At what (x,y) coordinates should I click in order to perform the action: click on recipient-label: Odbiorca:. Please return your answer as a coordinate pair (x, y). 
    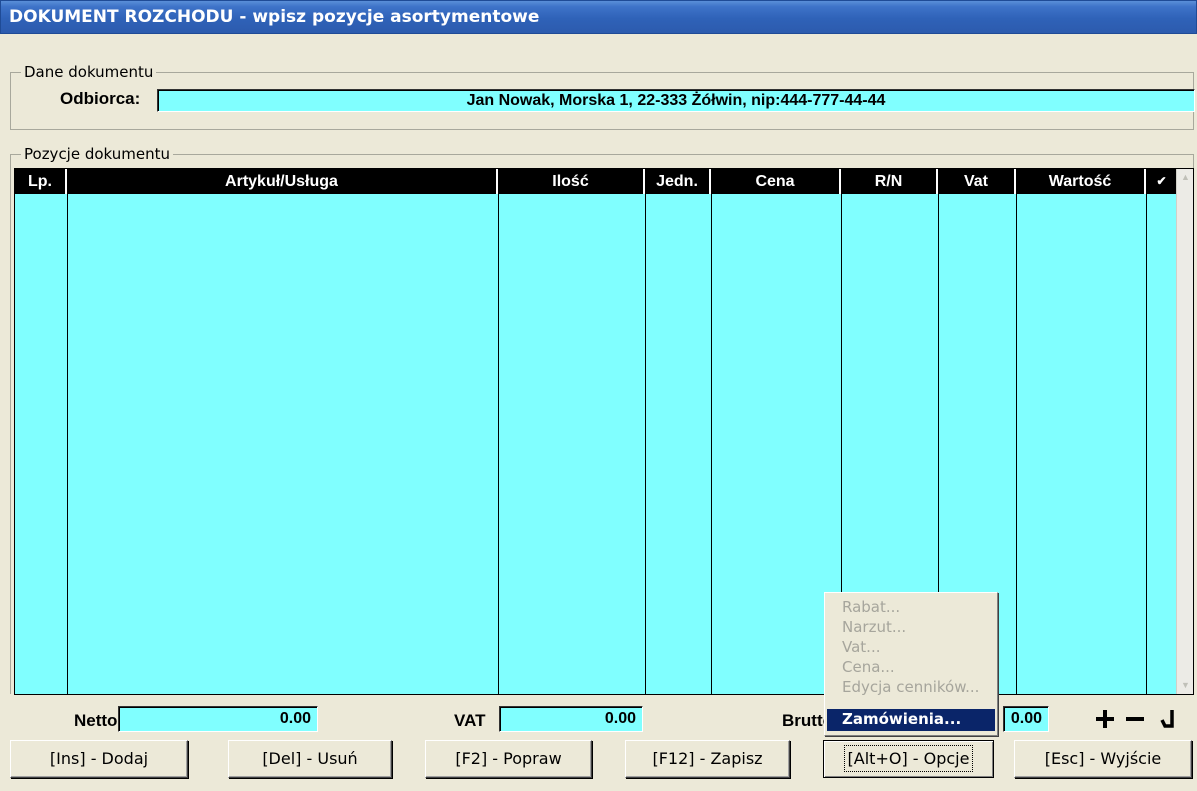
    Looking at the image, I should click on (100, 98).